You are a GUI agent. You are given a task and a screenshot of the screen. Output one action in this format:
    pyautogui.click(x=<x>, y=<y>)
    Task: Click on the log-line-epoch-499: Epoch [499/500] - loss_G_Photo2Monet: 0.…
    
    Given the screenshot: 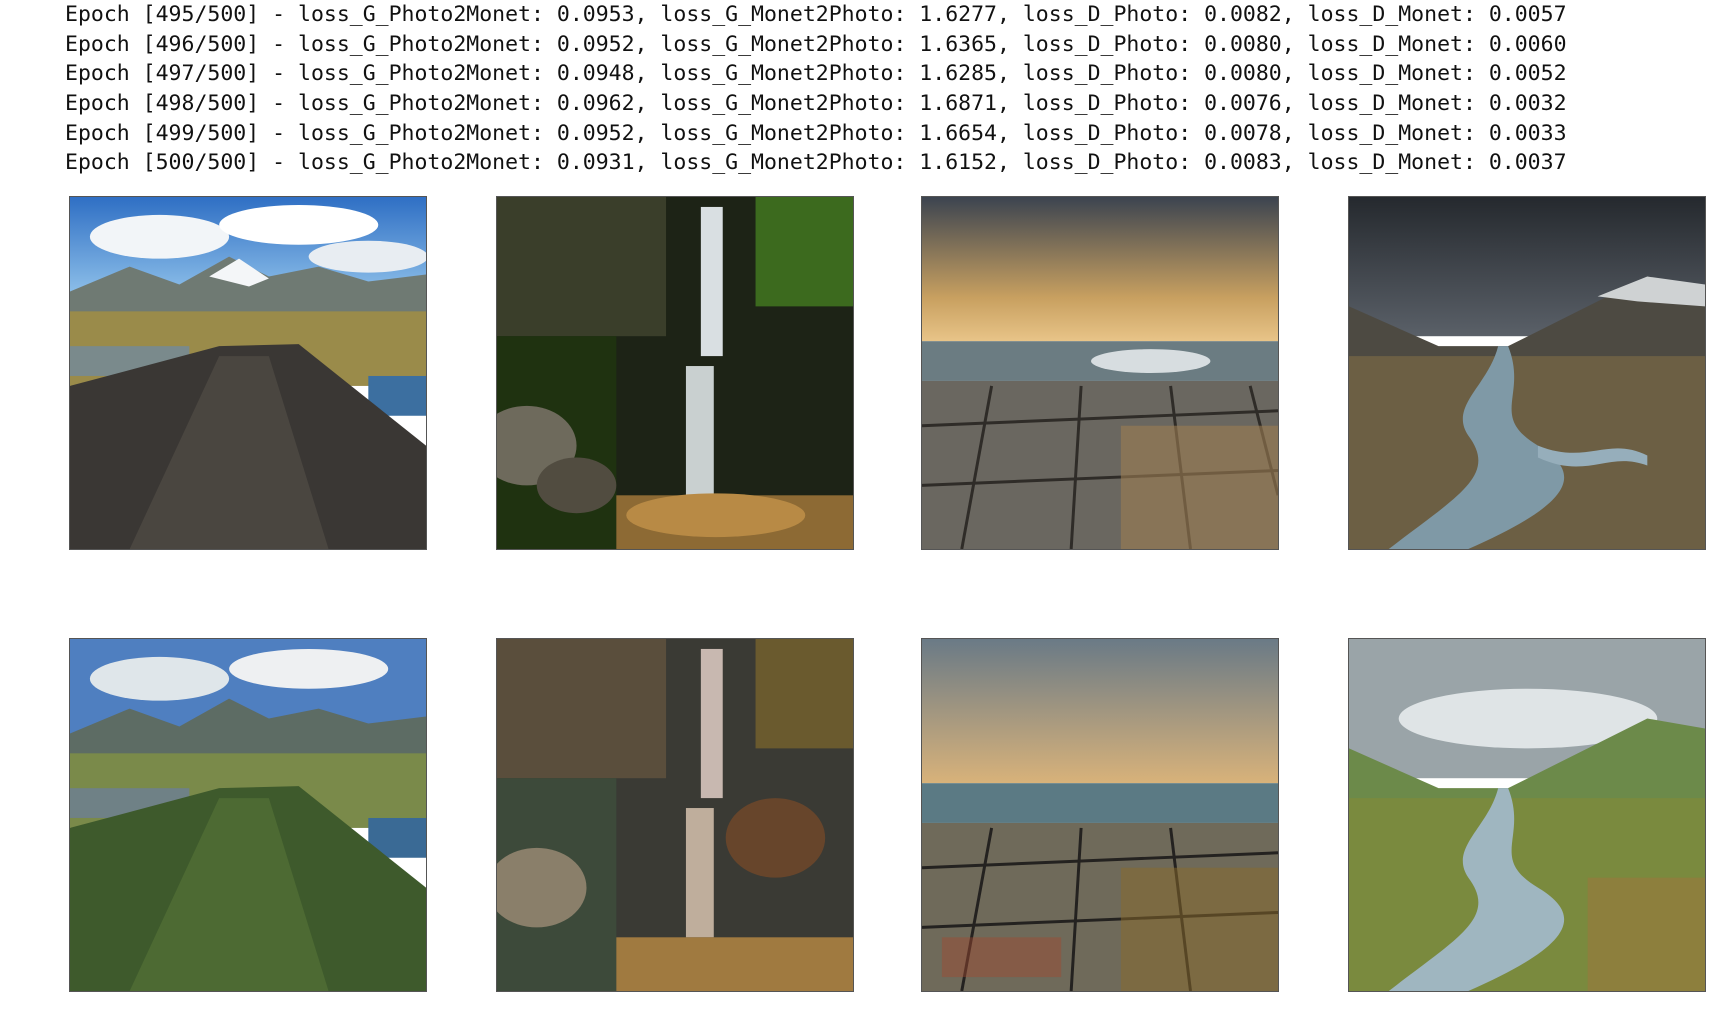 What is the action you would take?
    pyautogui.click(x=816, y=133)
    